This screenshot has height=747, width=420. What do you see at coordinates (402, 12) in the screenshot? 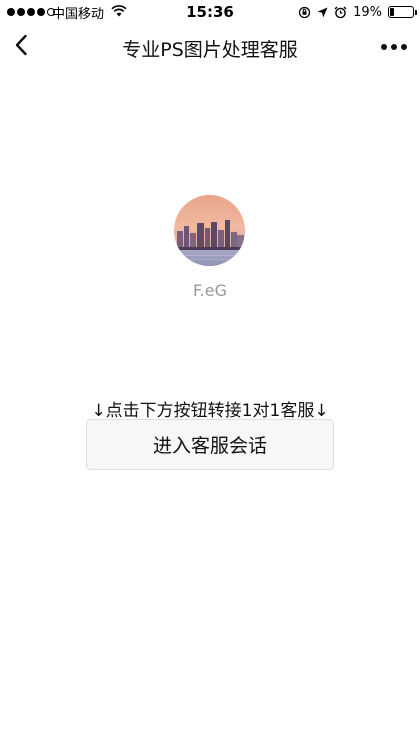
I see `battery-icon` at bounding box center [402, 12].